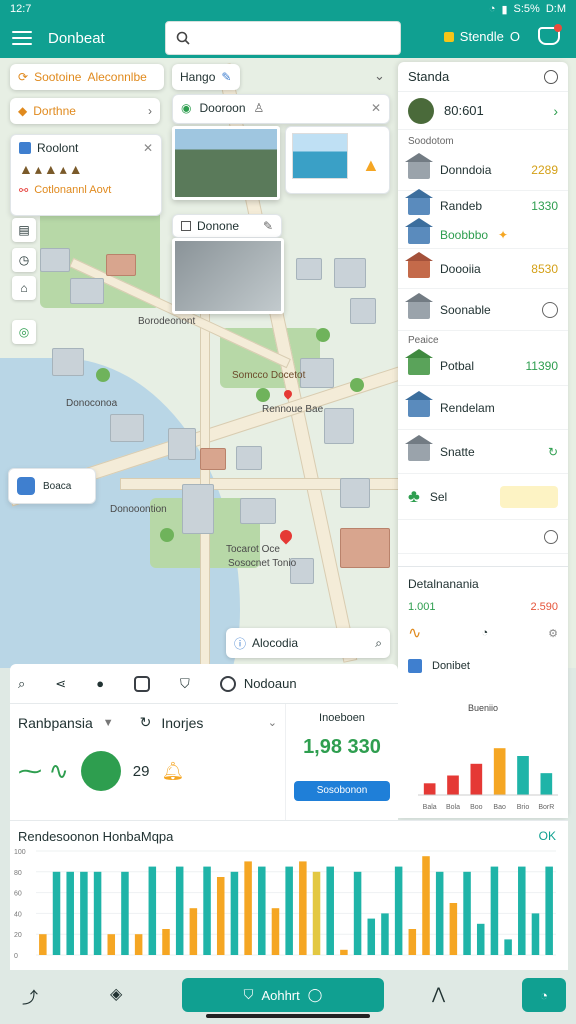  What do you see at coordinates (546, 807) in the screenshot?
I see `x-tick-label: BorR` at bounding box center [546, 807].